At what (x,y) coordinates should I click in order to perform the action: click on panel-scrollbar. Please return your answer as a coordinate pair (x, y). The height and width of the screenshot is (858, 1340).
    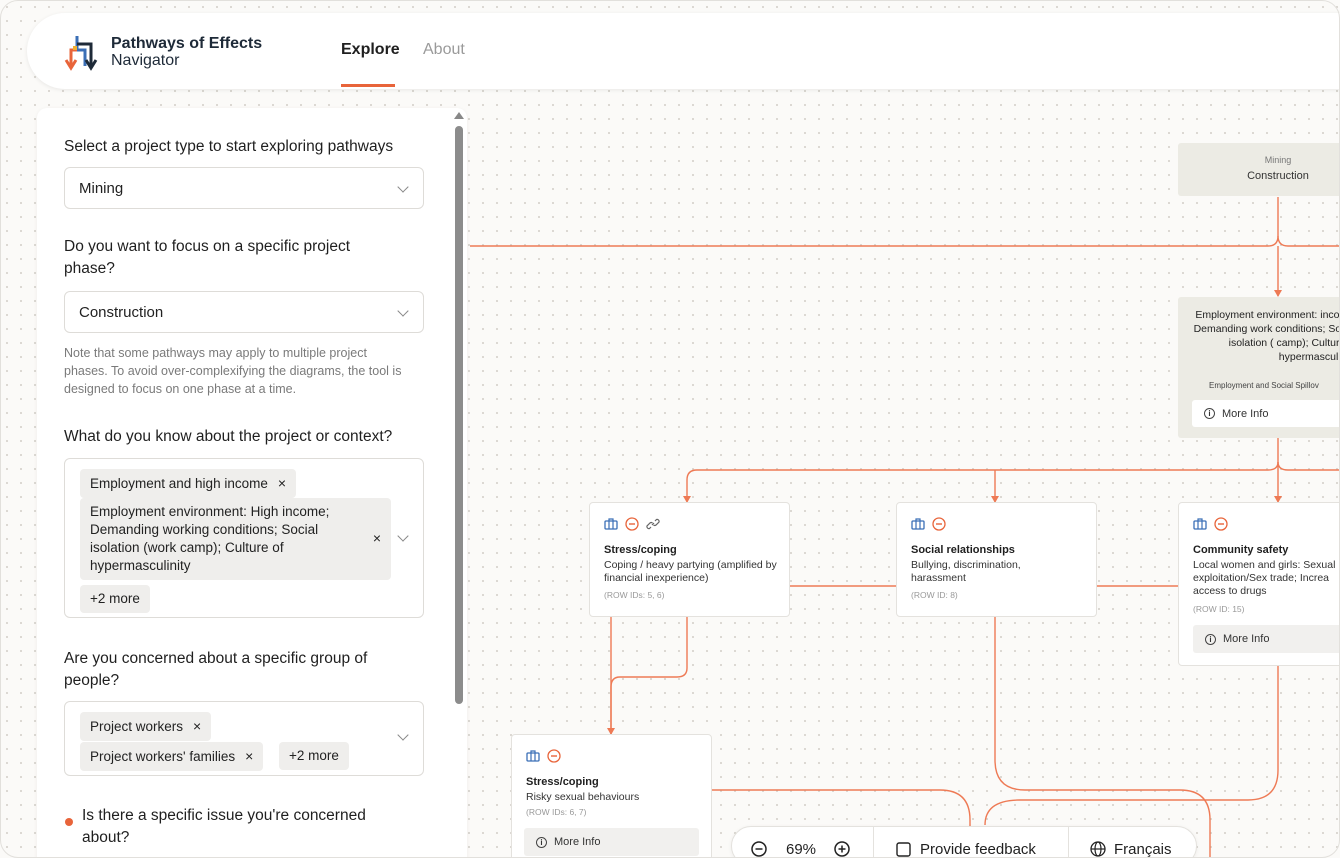
    Looking at the image, I should click on (459, 485).